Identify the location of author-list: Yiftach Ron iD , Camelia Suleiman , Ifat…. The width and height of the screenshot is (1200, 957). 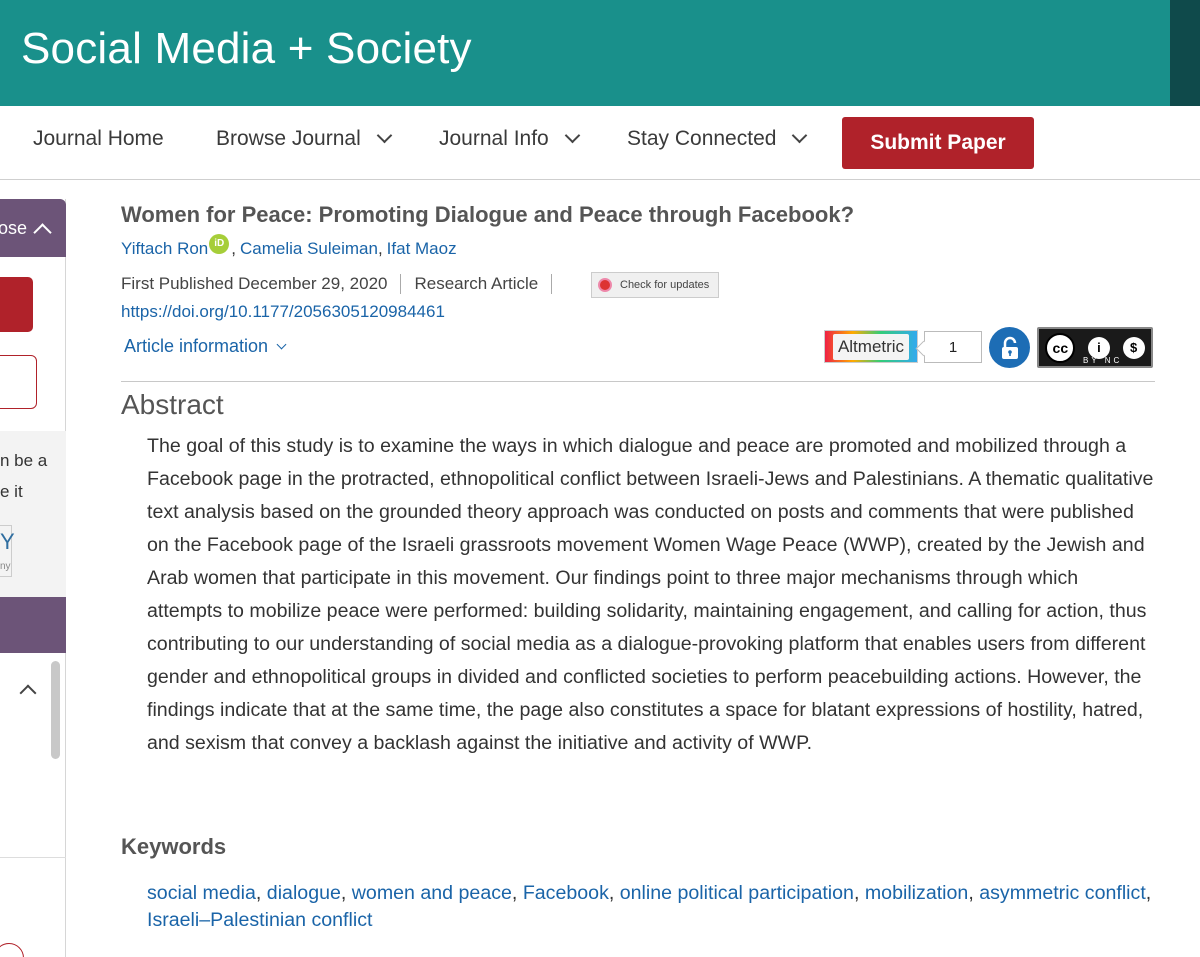
(289, 246).